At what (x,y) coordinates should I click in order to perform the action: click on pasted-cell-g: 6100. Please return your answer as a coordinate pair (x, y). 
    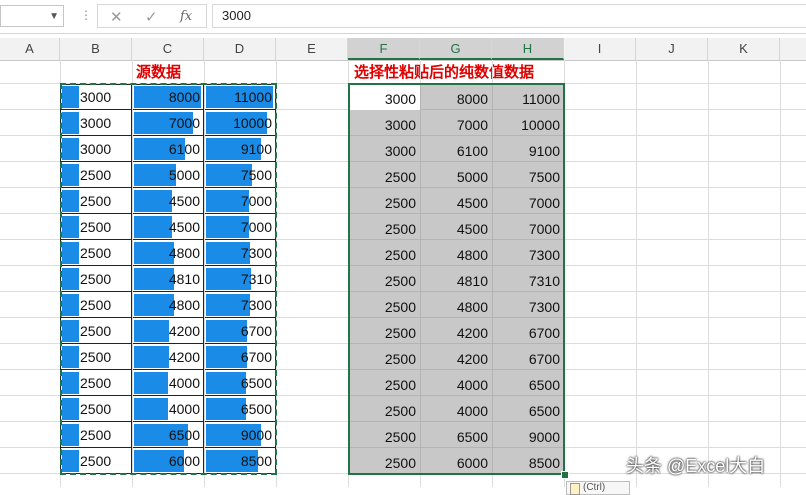
    Looking at the image, I should click on (456, 151).